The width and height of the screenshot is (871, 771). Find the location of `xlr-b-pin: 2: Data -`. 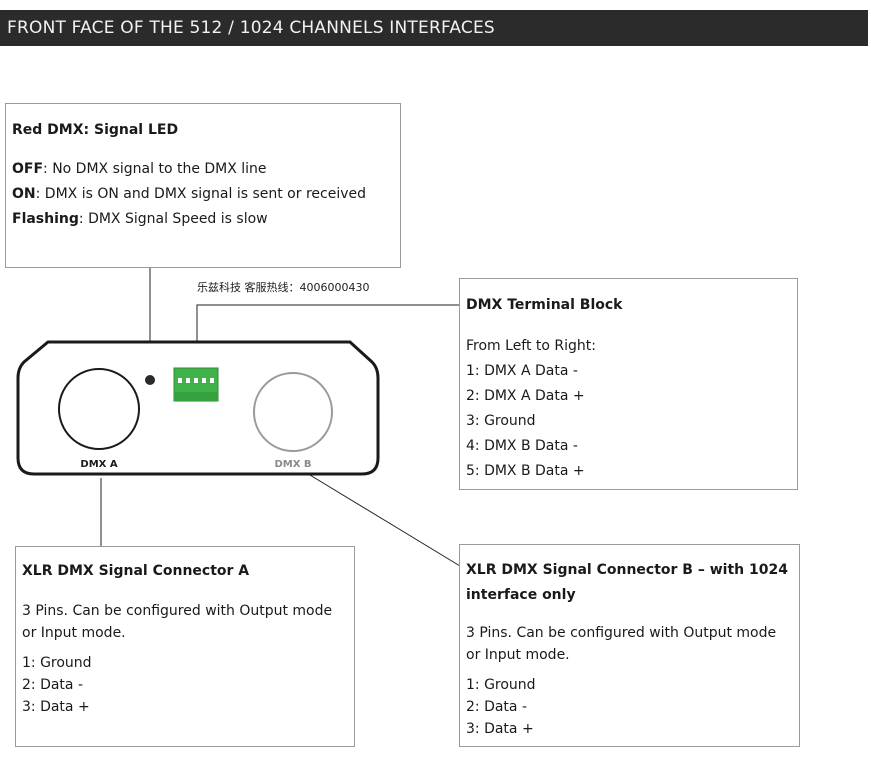

xlr-b-pin: 2: Data - is located at coordinates (497, 707).